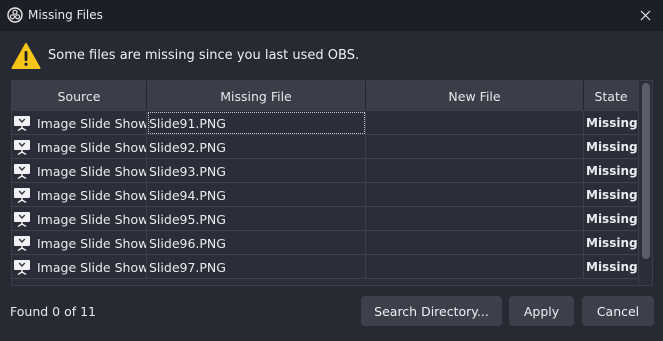 This screenshot has height=341, width=663. I want to click on table-header: Source Missing File New File State, so click(325, 96).